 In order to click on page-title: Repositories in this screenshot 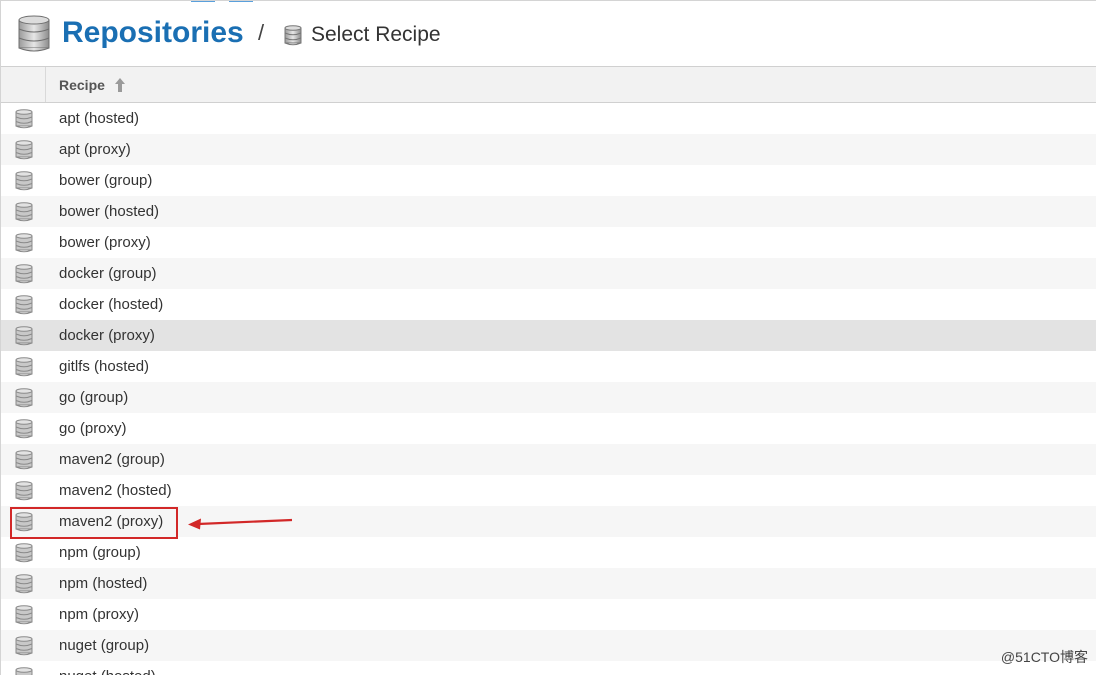, I will do `click(153, 33)`.